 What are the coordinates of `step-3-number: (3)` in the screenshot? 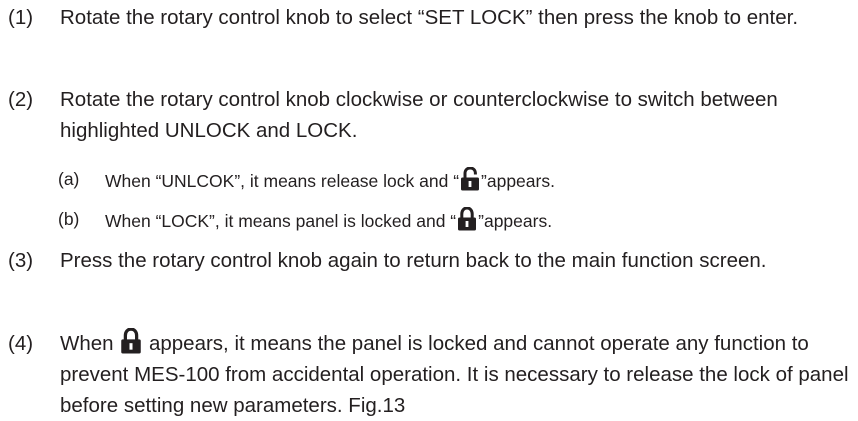 It's located at (21, 260).